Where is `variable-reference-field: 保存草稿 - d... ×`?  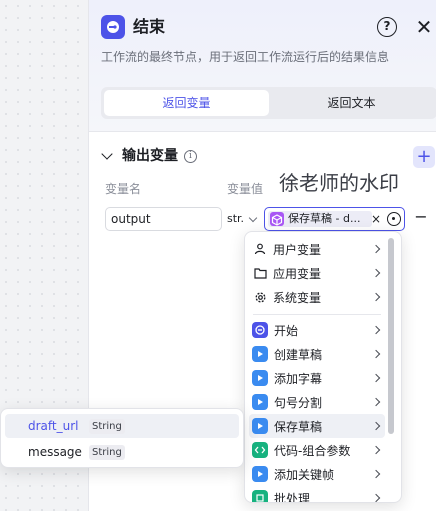
variable-reference-field: 保存草稿 - d... × is located at coordinates (334, 219).